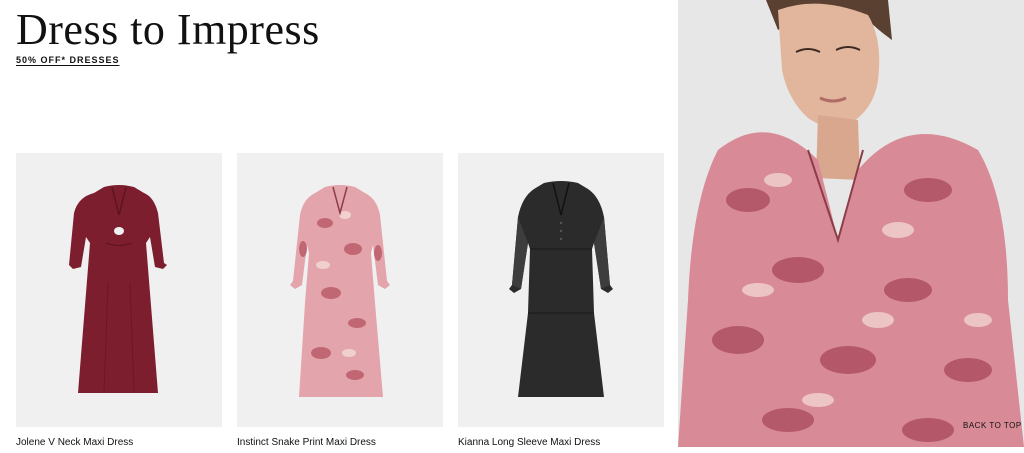 Image resolution: width=1024 pixels, height=453 pixels. I want to click on product-name: Instinct Snake Print Maxi Dress, so click(340, 442).